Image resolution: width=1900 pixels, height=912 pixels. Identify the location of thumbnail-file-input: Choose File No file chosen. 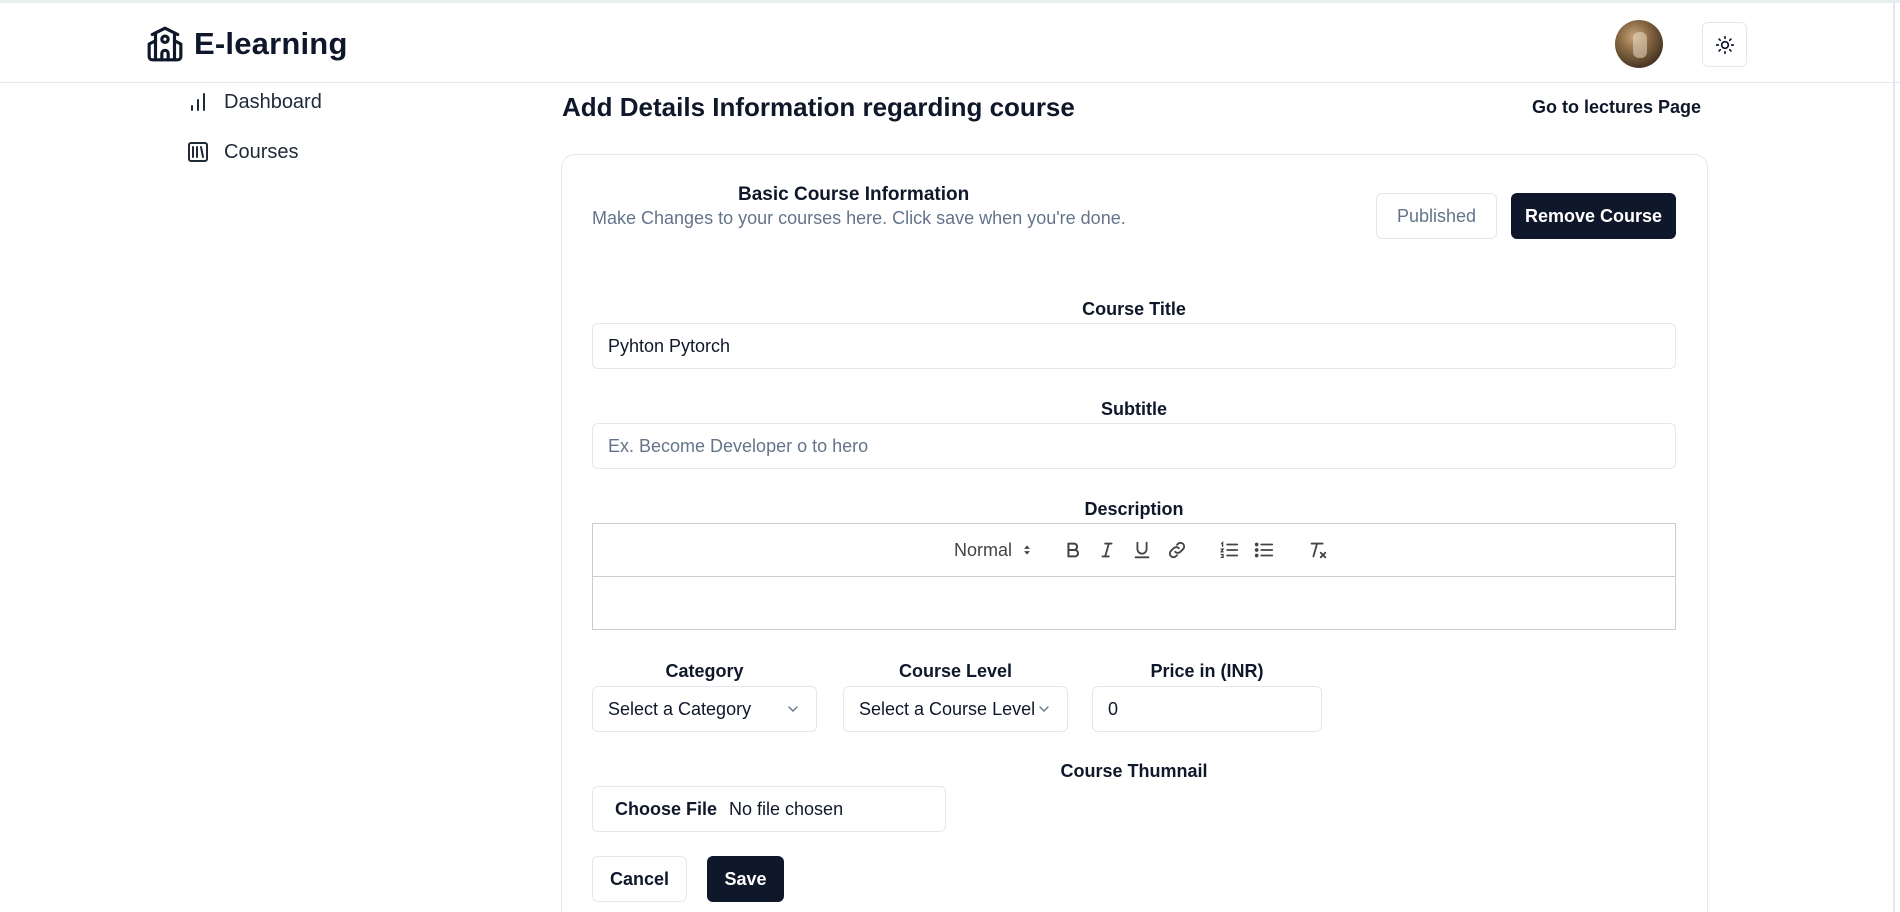
(769, 809).